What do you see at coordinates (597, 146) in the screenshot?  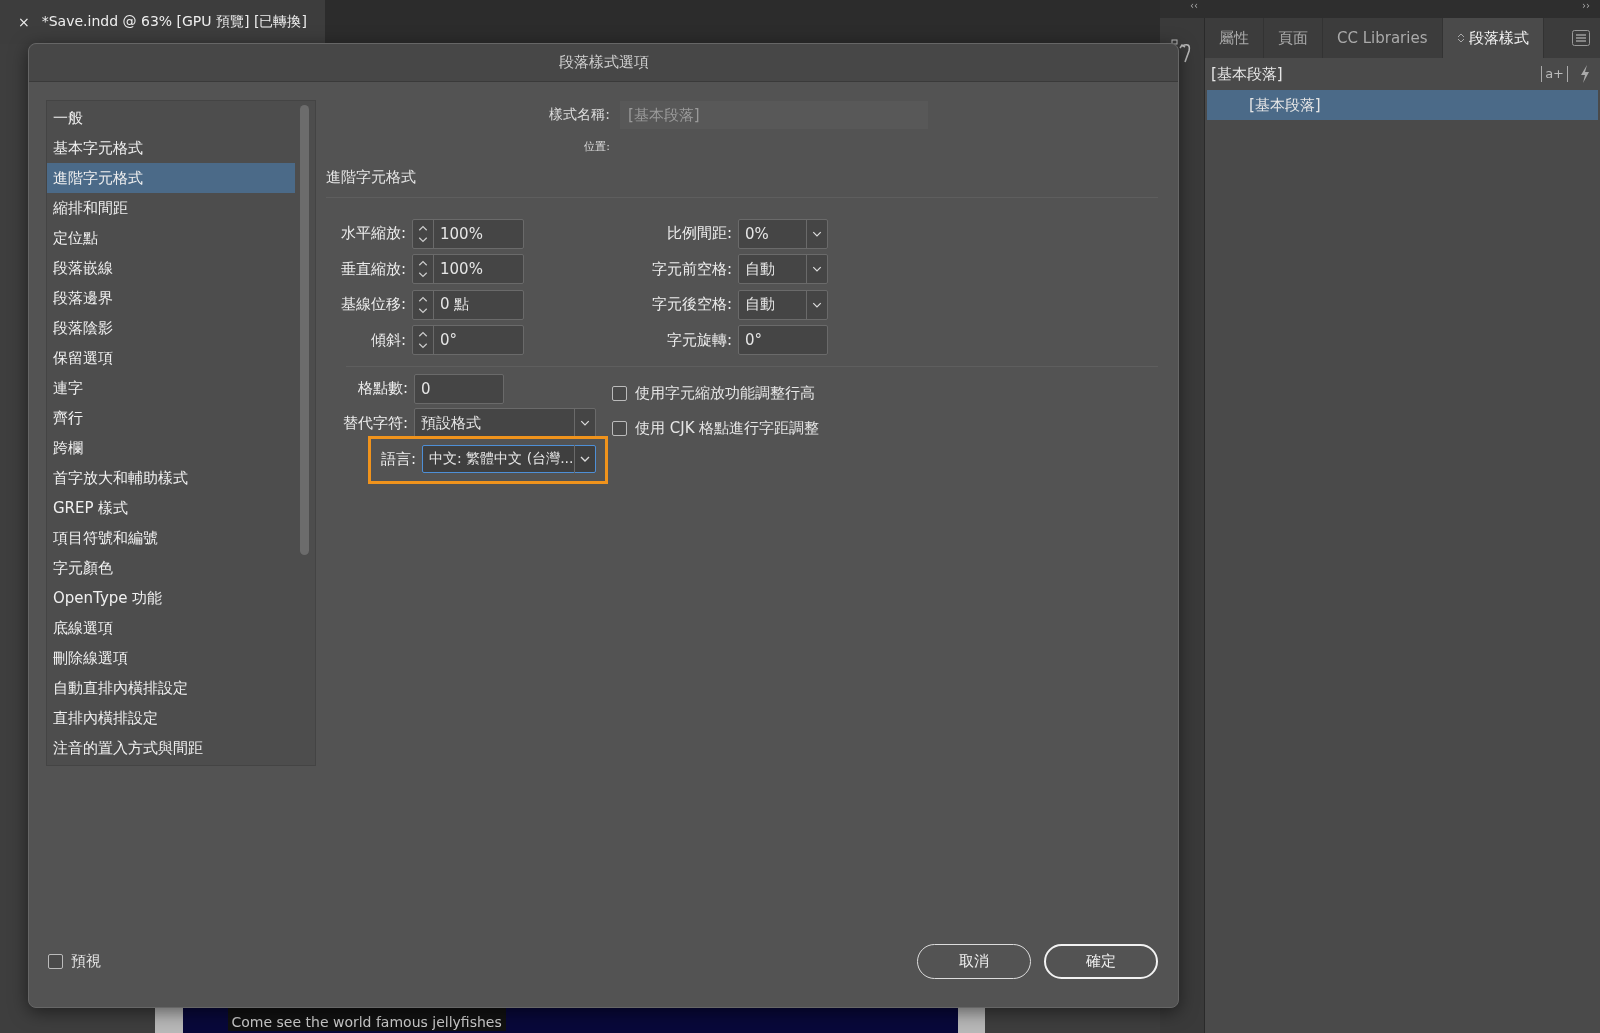 I see `location-label: 位置:` at bounding box center [597, 146].